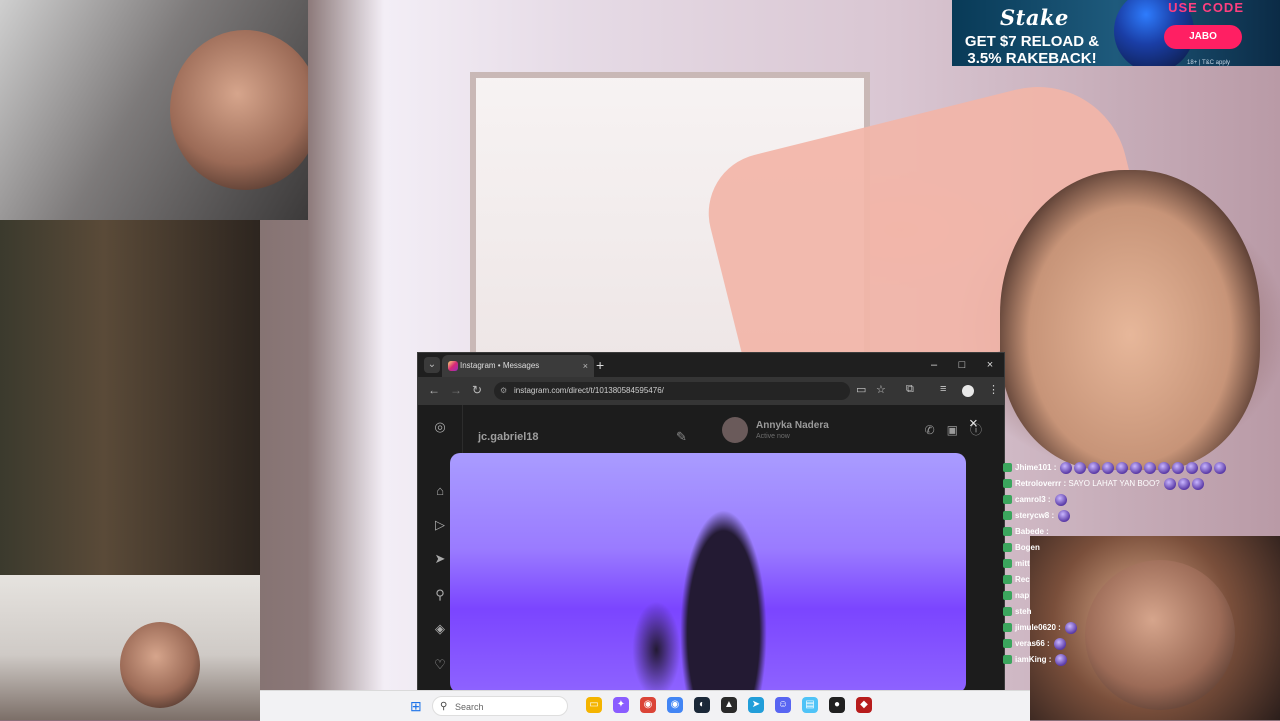  What do you see at coordinates (500, 706) in the screenshot?
I see `taskbar-search-input: ⚲ Search` at bounding box center [500, 706].